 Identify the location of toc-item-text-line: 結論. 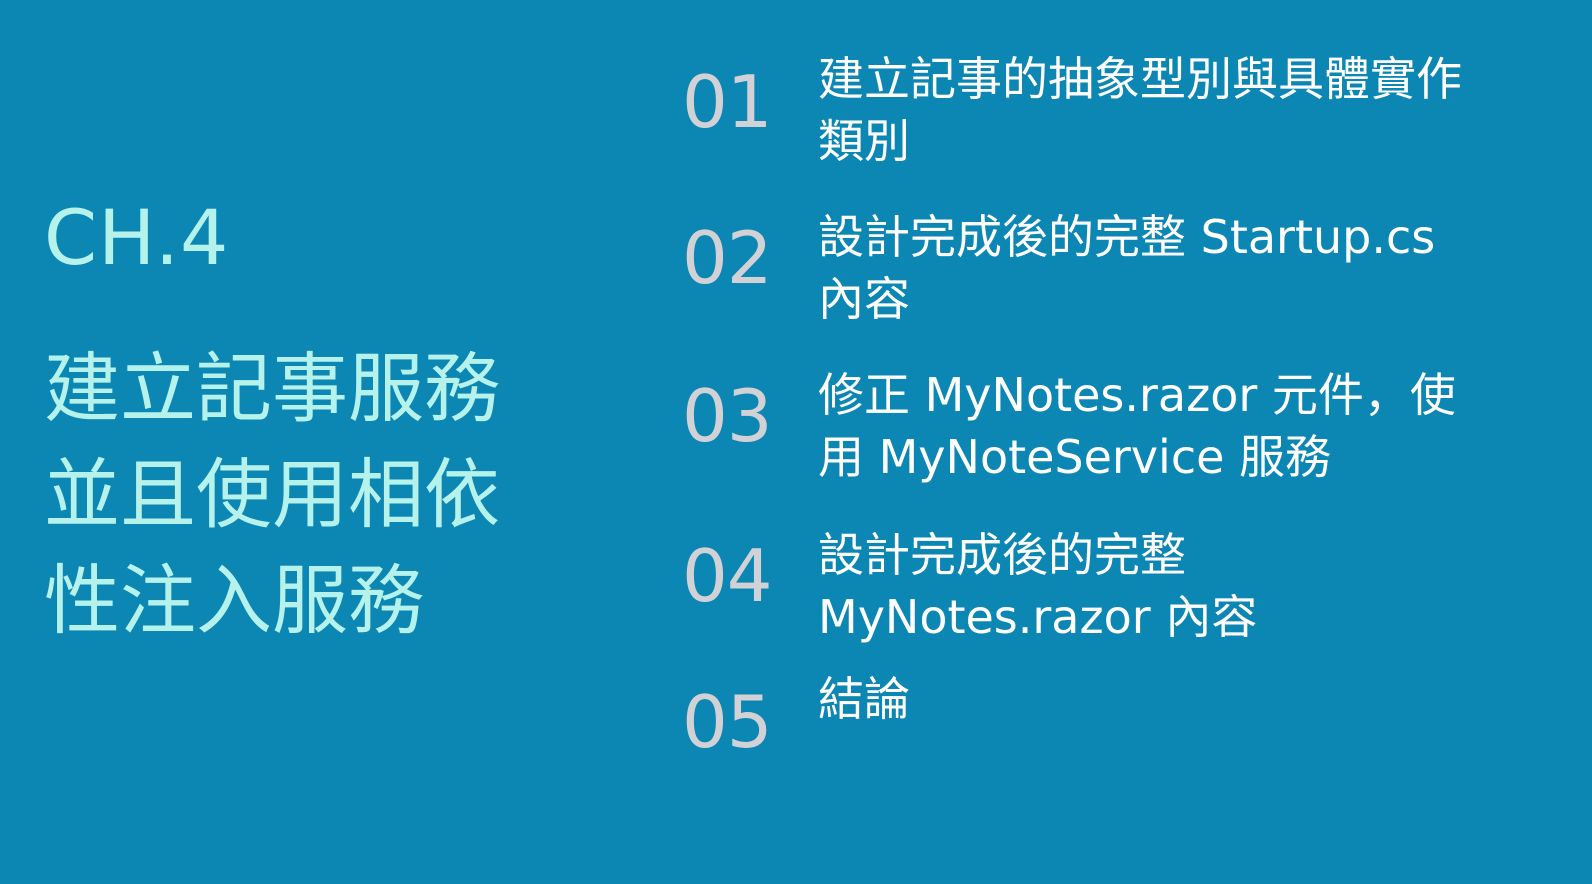
(864, 699).